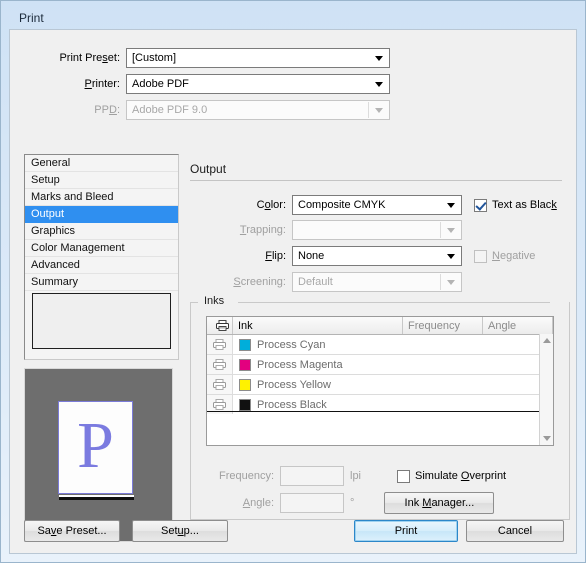  What do you see at coordinates (89, 58) in the screenshot?
I see `print-preset-label: Print Preset:` at bounding box center [89, 58].